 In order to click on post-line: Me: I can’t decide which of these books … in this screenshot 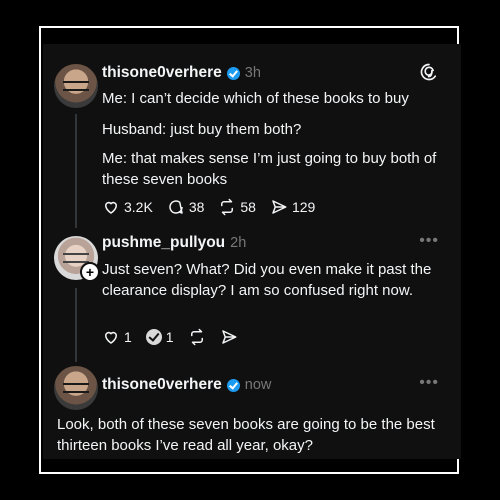, I will do `click(255, 98)`.